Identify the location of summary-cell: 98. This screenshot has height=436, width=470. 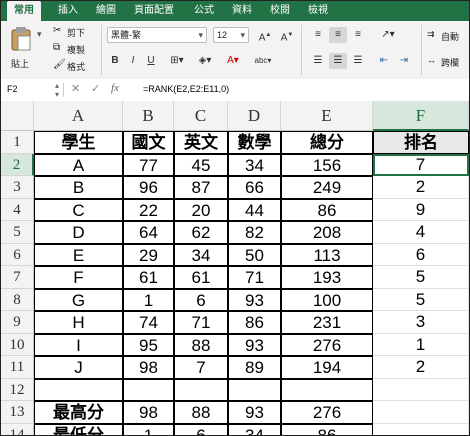
(148, 412).